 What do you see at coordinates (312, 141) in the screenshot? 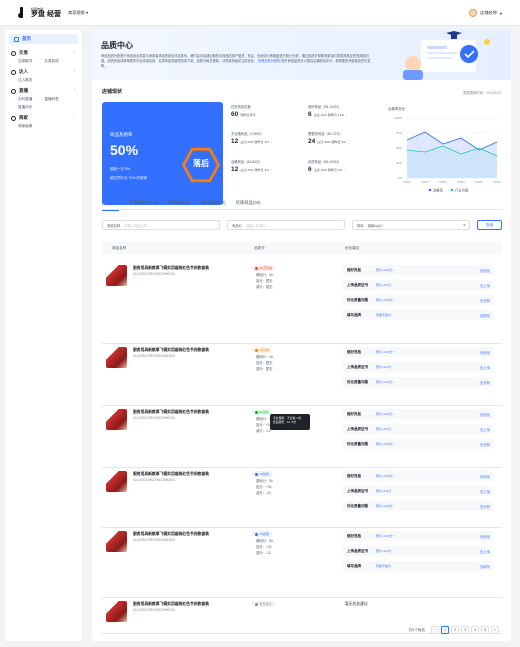
I see `metric-value: 24` at bounding box center [312, 141].